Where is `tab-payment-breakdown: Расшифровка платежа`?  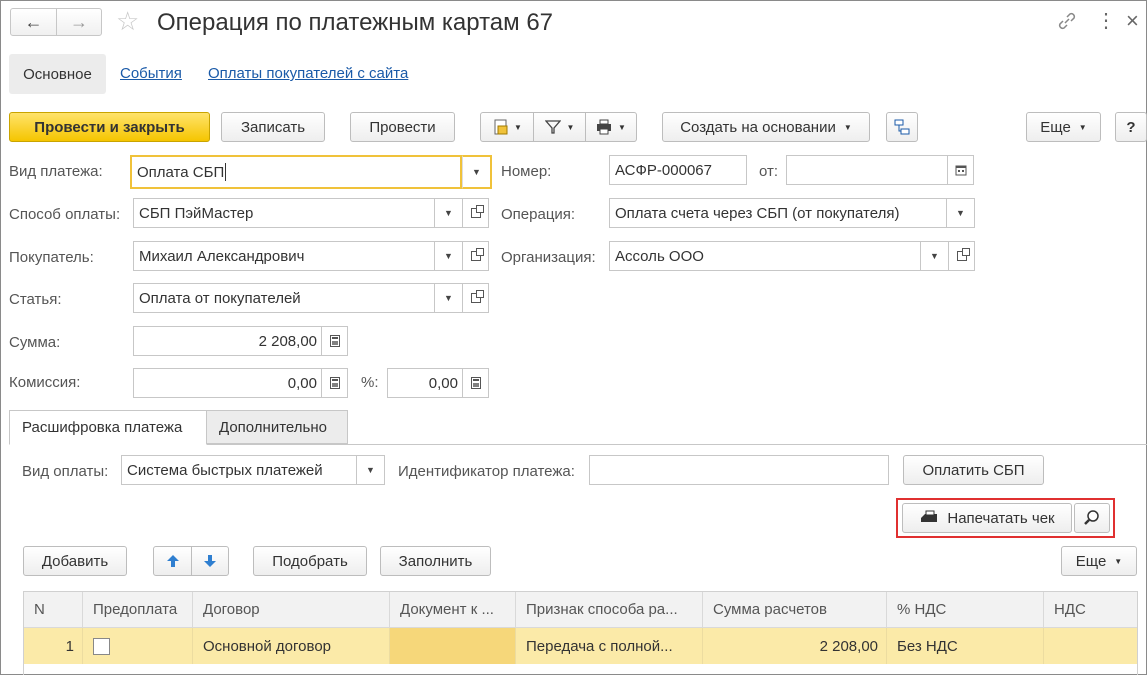 tab-payment-breakdown: Расшифровка платежа is located at coordinates (108, 427).